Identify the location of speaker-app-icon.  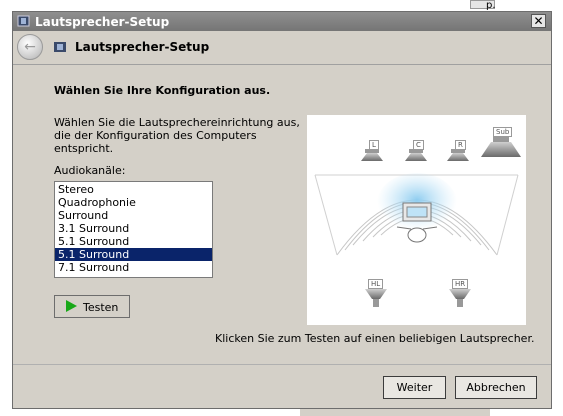
(23, 21).